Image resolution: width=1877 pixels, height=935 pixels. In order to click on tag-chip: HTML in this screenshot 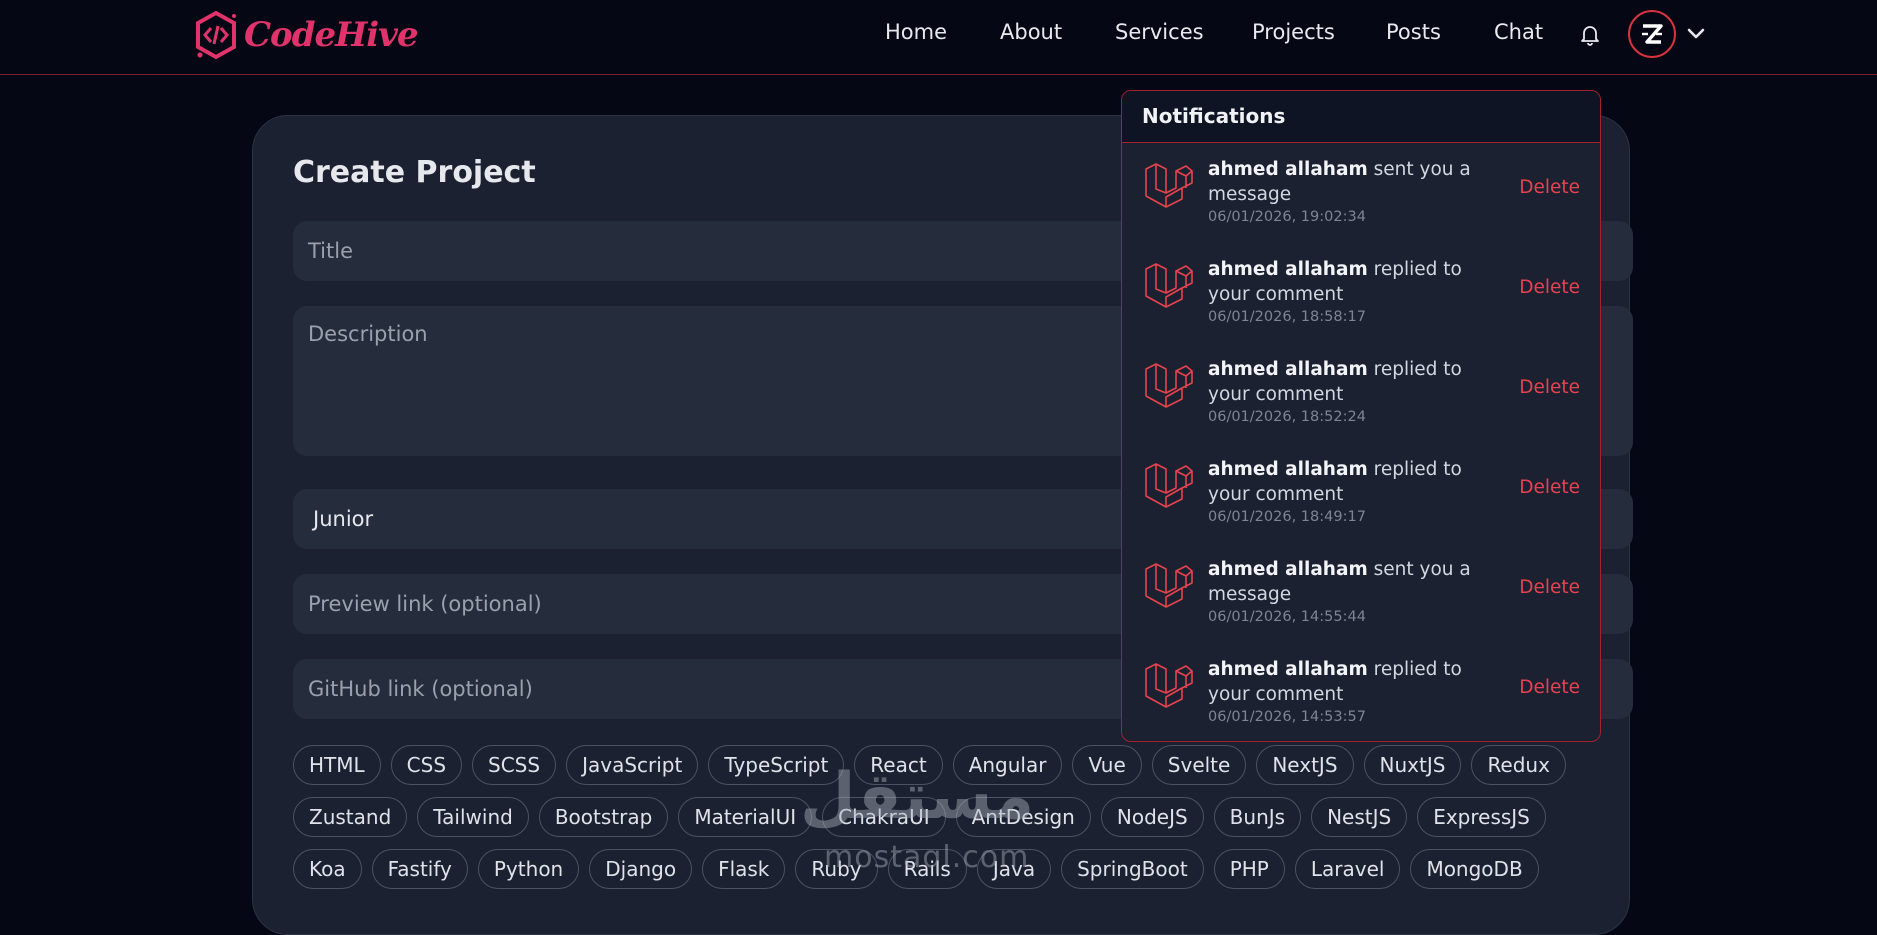, I will do `click(337, 765)`.